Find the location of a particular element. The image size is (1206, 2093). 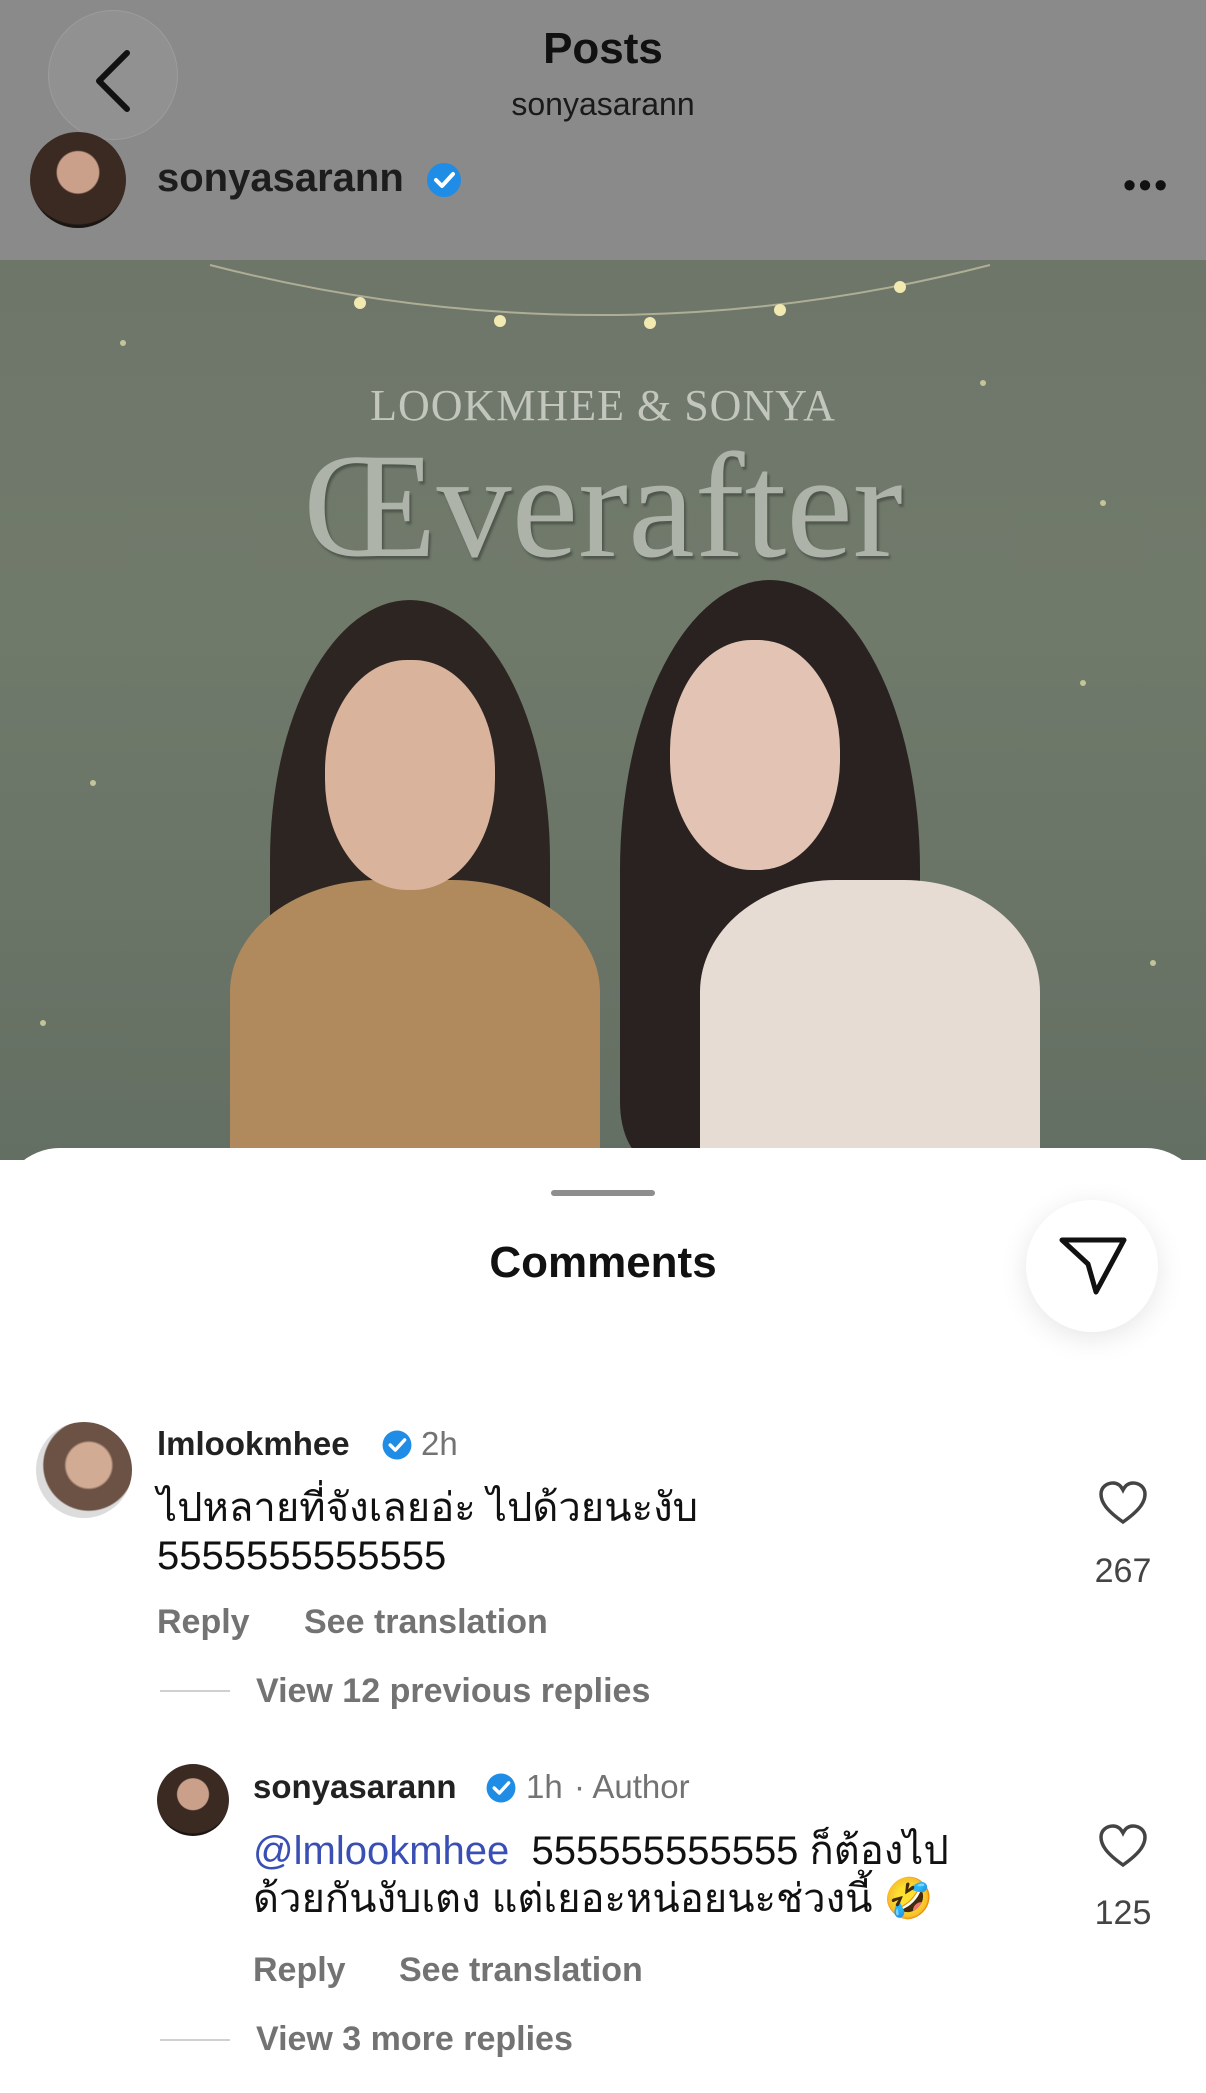

comment-username: lmlookmhee is located at coordinates (253, 1444).